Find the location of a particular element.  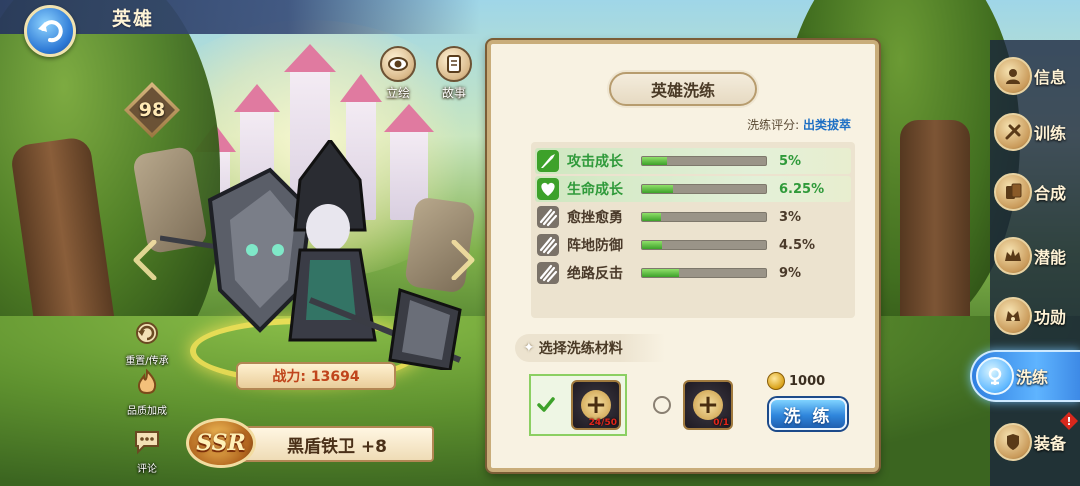

stat-row: 生命成长 6.25% is located at coordinates (693, 189).